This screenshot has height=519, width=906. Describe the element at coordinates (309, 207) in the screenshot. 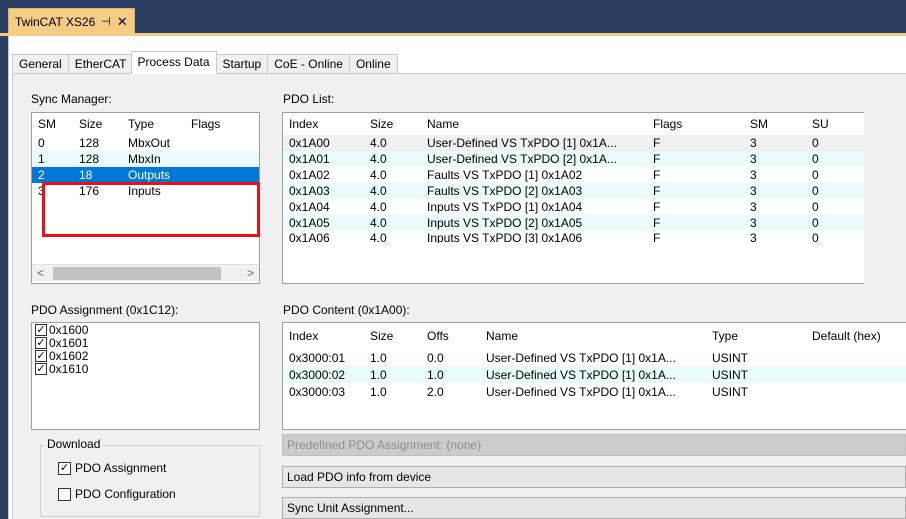

I see `cell-index: 0x1A04` at that location.